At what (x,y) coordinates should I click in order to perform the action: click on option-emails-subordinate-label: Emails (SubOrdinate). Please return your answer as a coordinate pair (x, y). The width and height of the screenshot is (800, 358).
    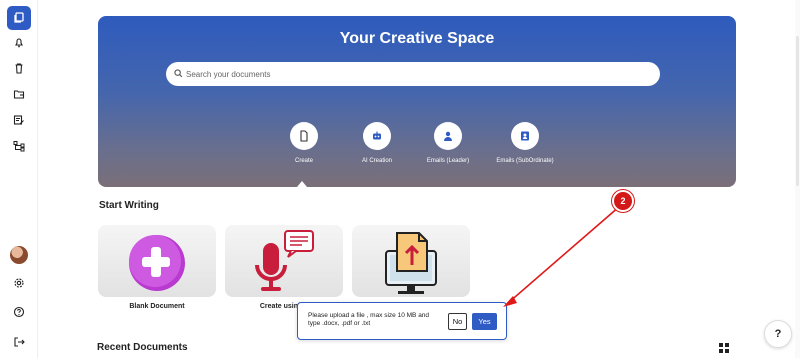
    Looking at the image, I should click on (525, 161).